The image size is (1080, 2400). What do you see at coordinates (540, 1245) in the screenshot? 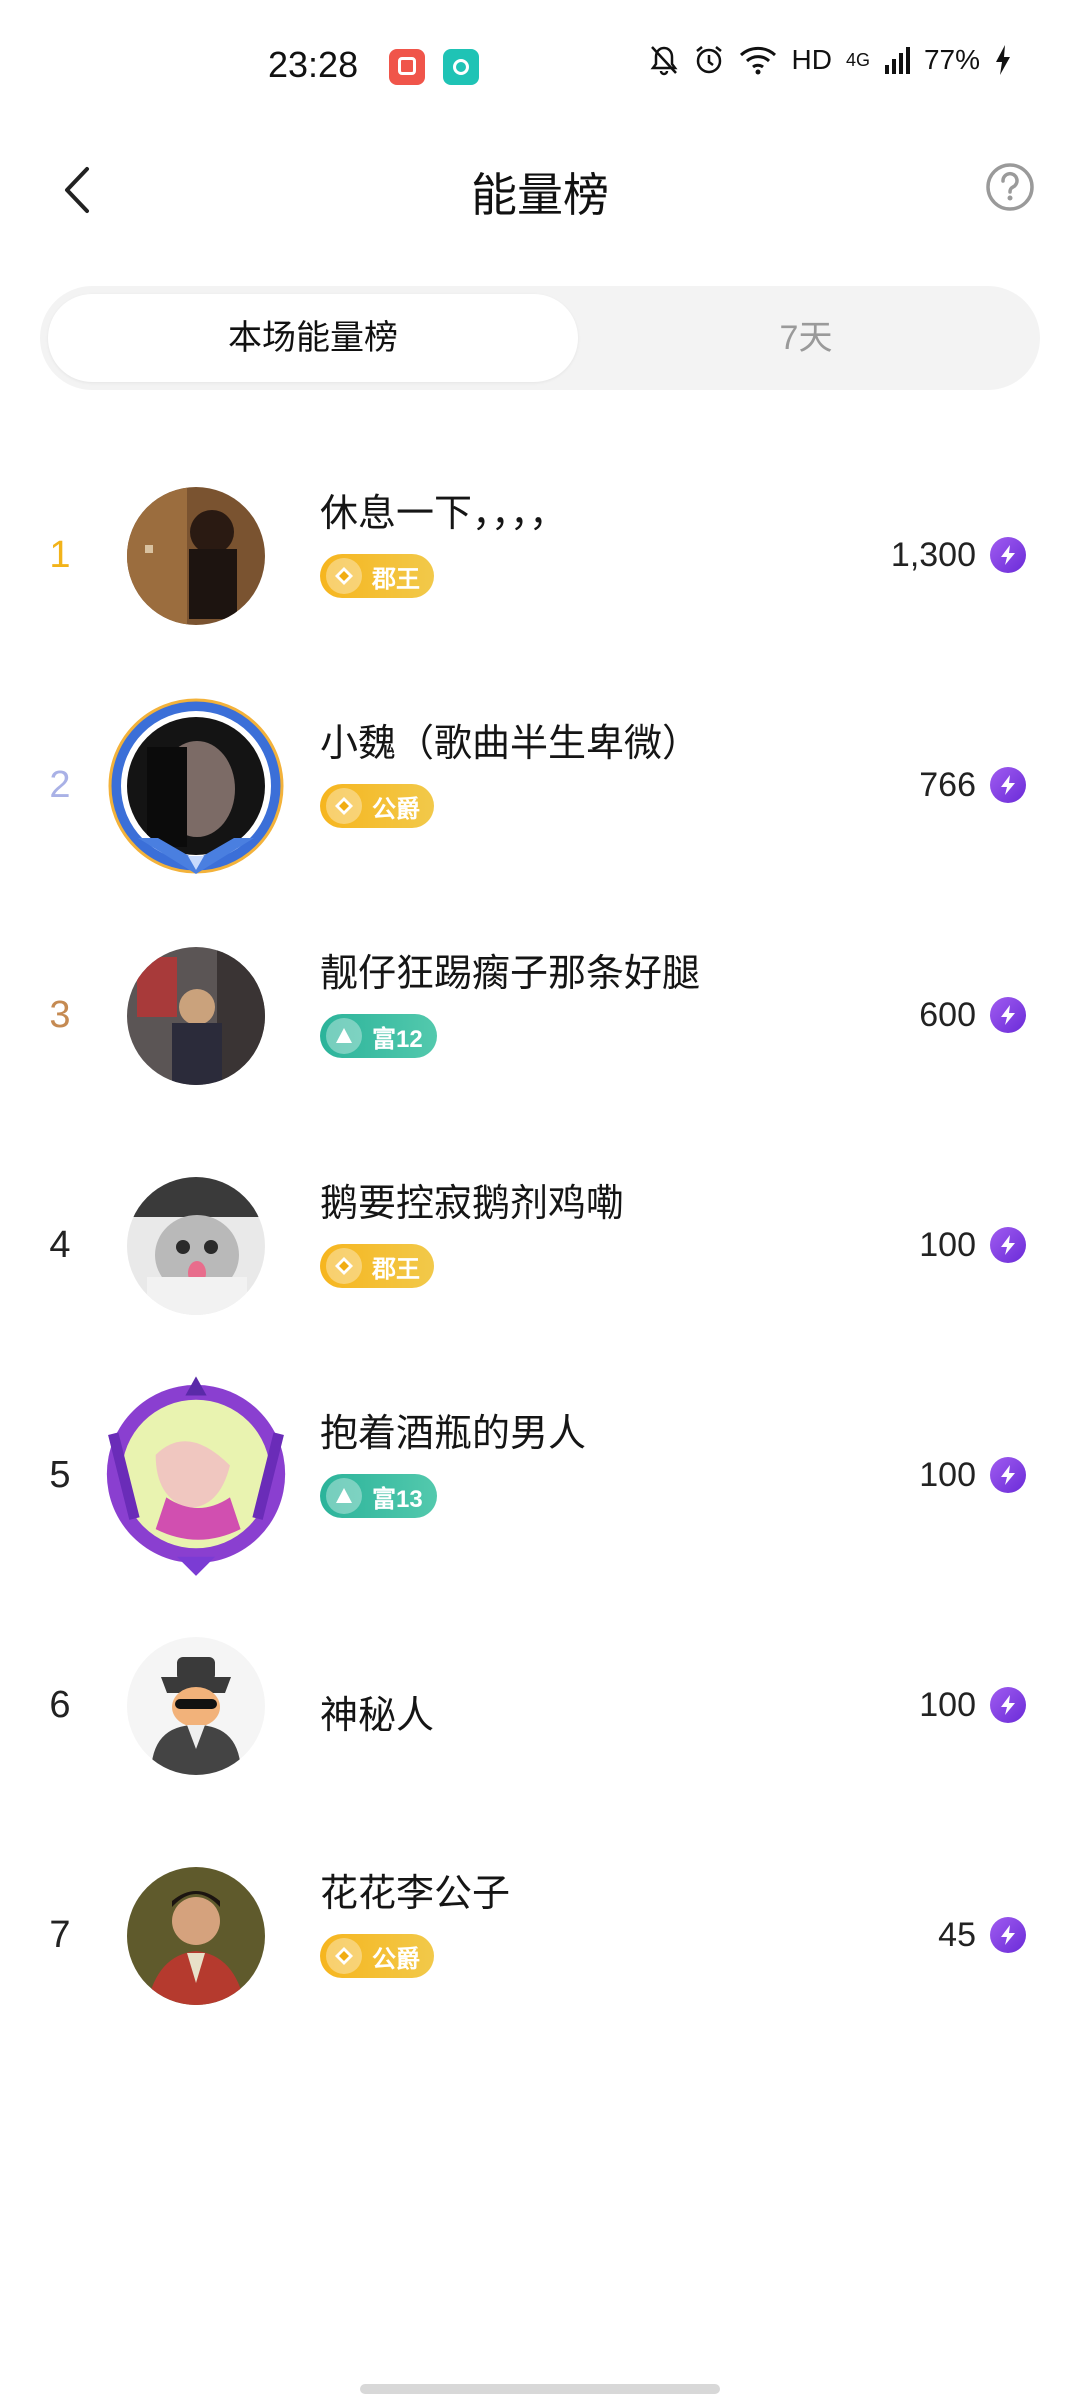
I see `ranking-row: 4 鹅要控寂鹅剂鸡嘞 郡王 100` at bounding box center [540, 1245].